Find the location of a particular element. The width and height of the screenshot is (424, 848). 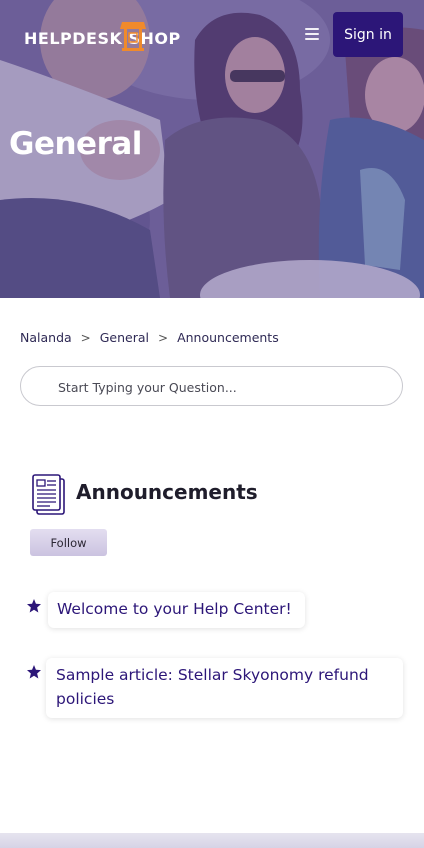

logo-text: HELPDESK SHOP is located at coordinates (102, 38).